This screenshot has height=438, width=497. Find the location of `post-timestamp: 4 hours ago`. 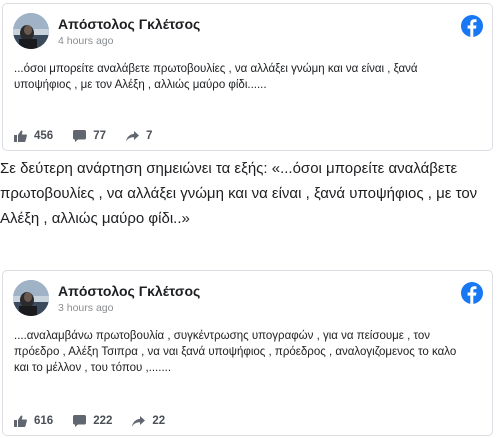

post-timestamp: 4 hours ago is located at coordinates (85, 41).